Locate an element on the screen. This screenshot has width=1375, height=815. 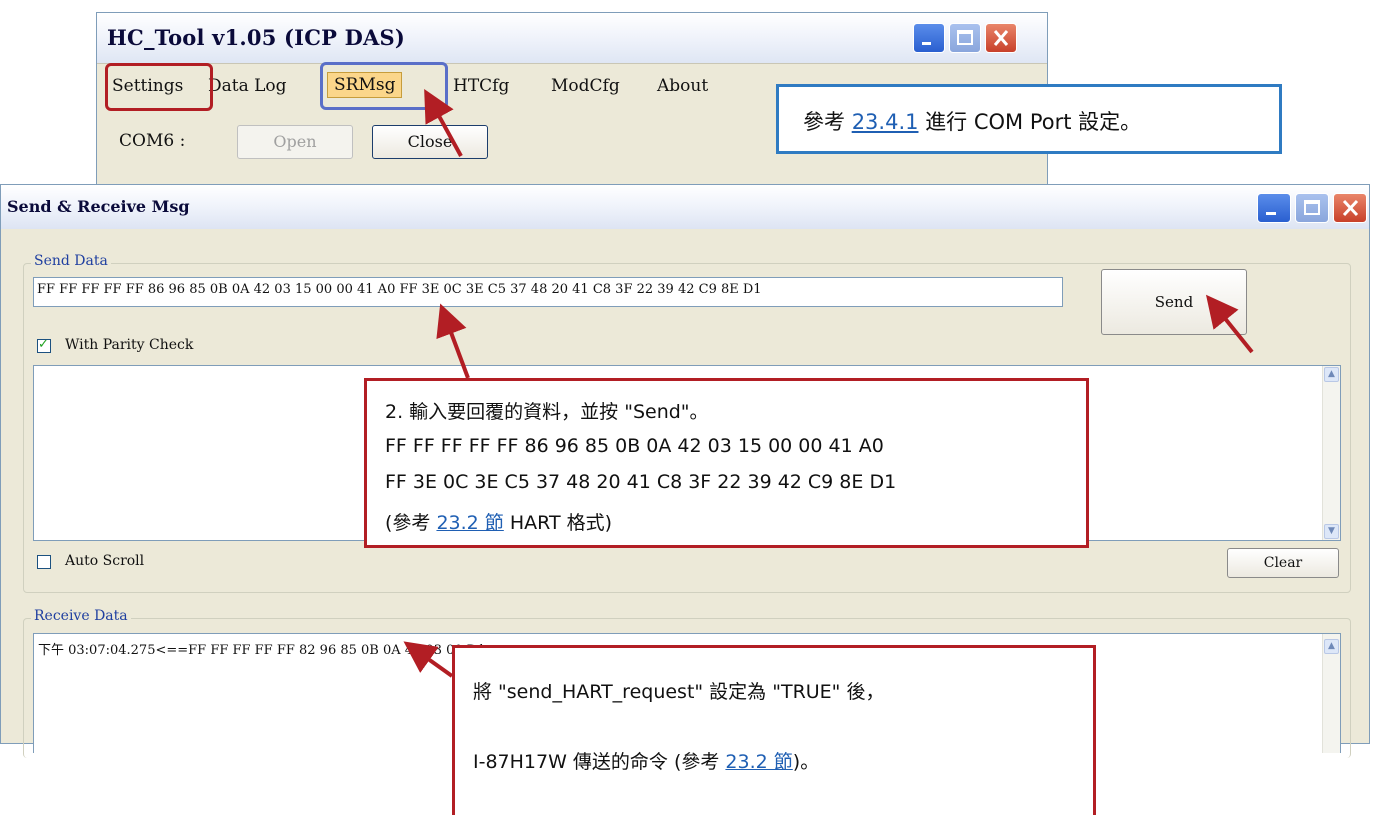
arrow-to-receive-line is located at coordinates (428, 659).